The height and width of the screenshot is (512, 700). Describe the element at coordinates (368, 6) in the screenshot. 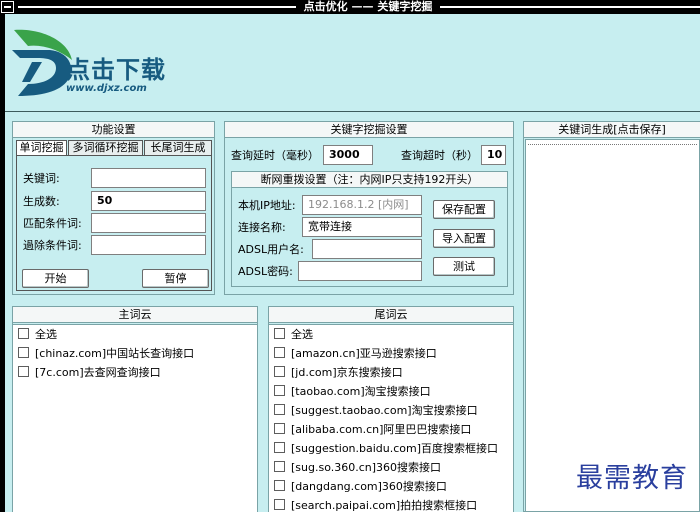

I see `window-title: 点击优化 —— 关键字挖掘` at that location.